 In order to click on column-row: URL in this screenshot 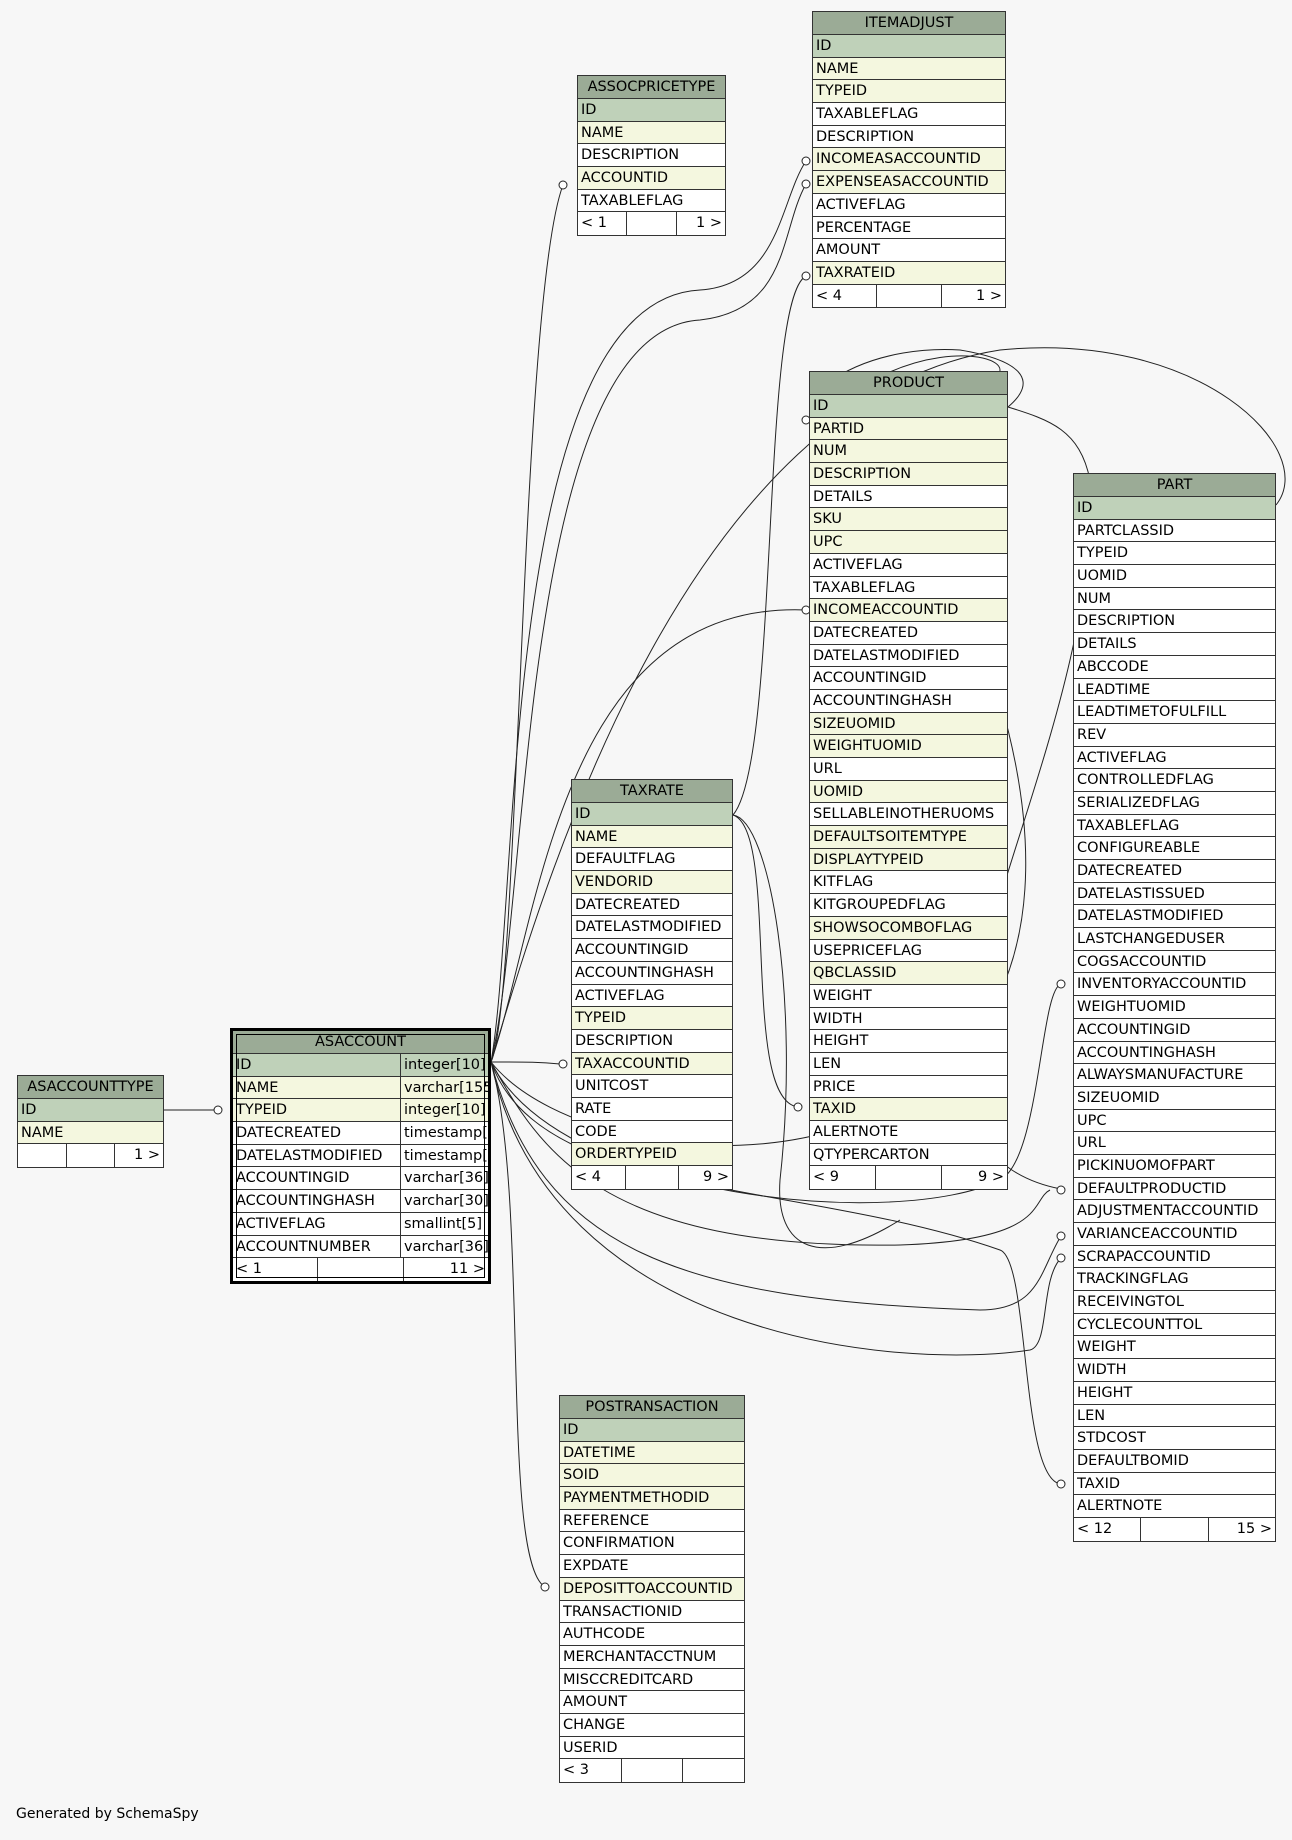, I will do `click(1174, 1143)`.